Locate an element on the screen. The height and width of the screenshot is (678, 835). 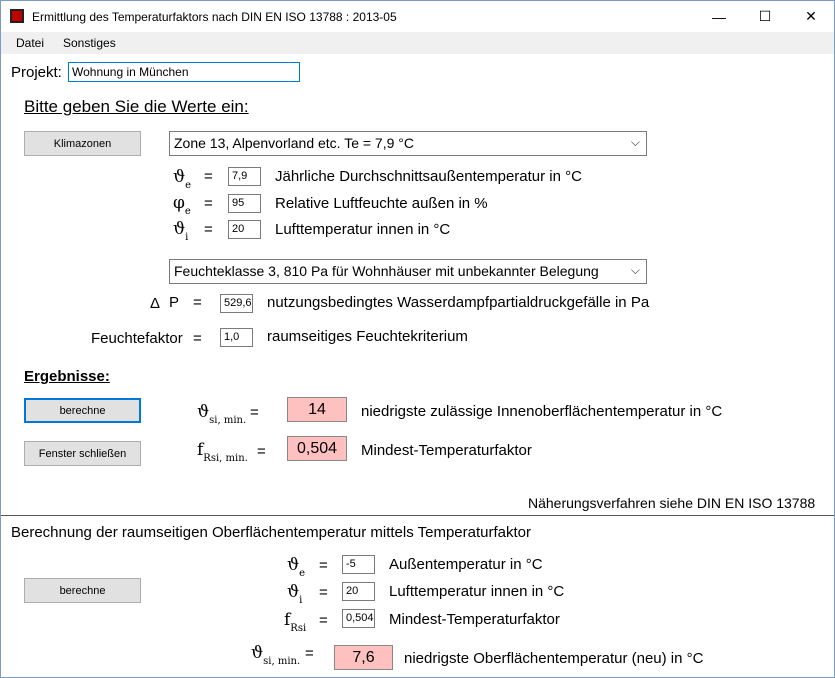
menu-bar: Datei Sonstiges is located at coordinates (417, 43).